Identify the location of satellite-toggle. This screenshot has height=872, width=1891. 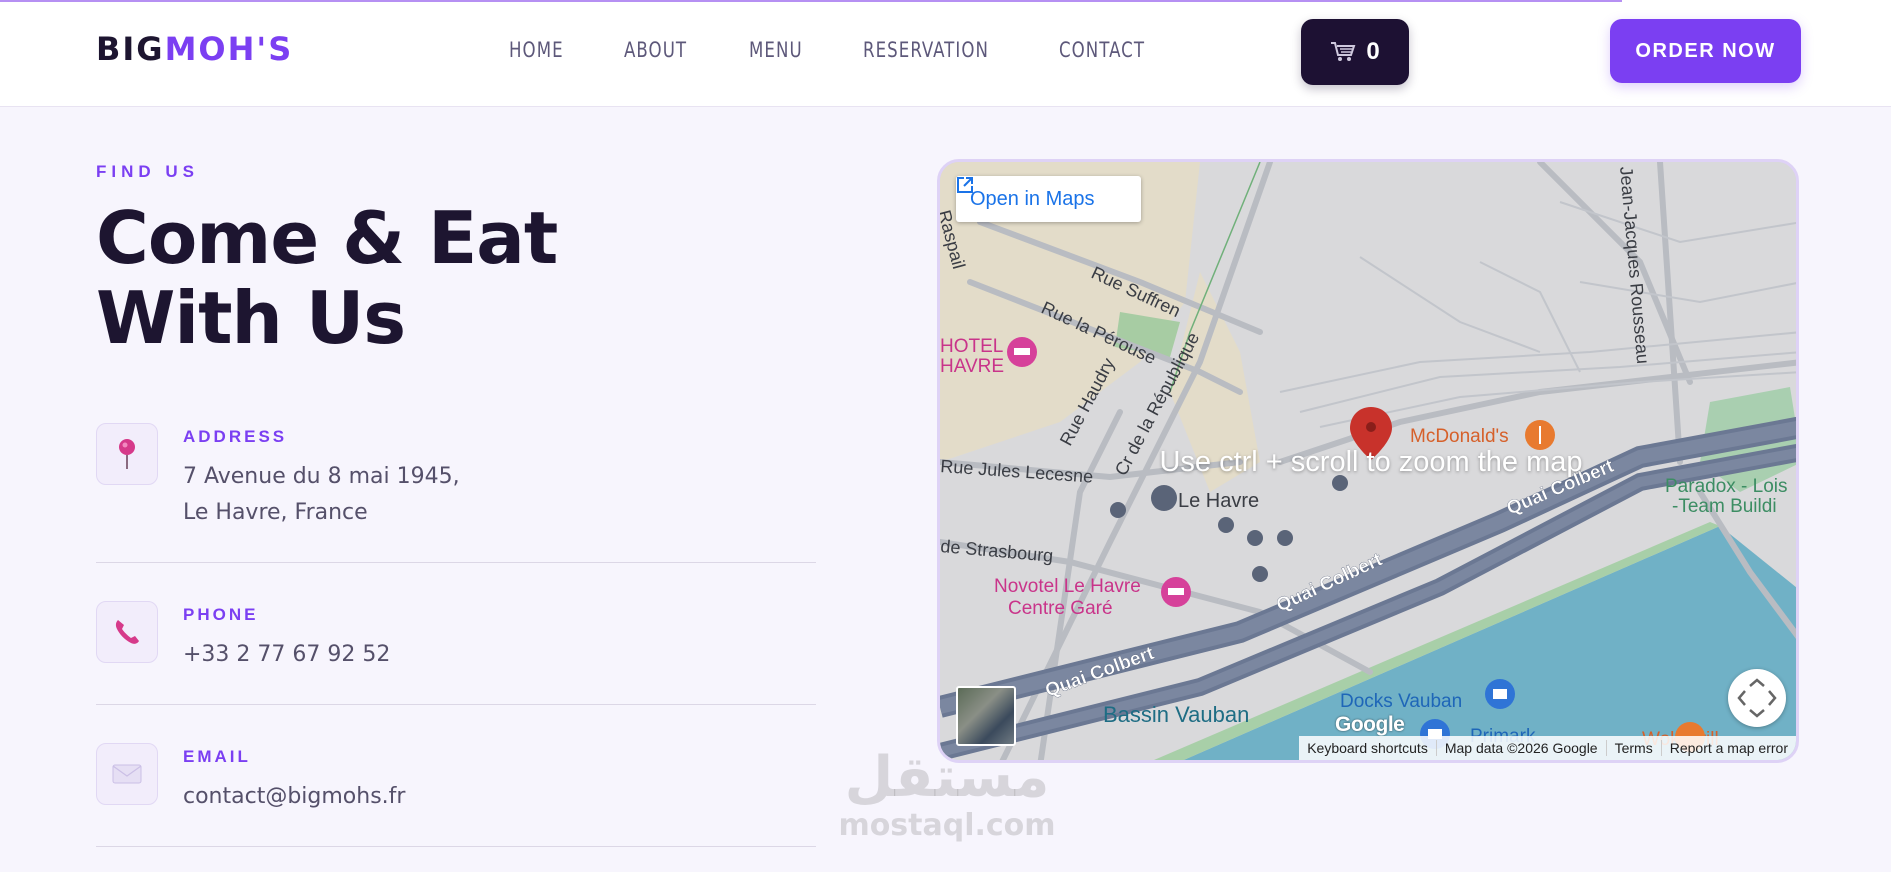
(986, 716).